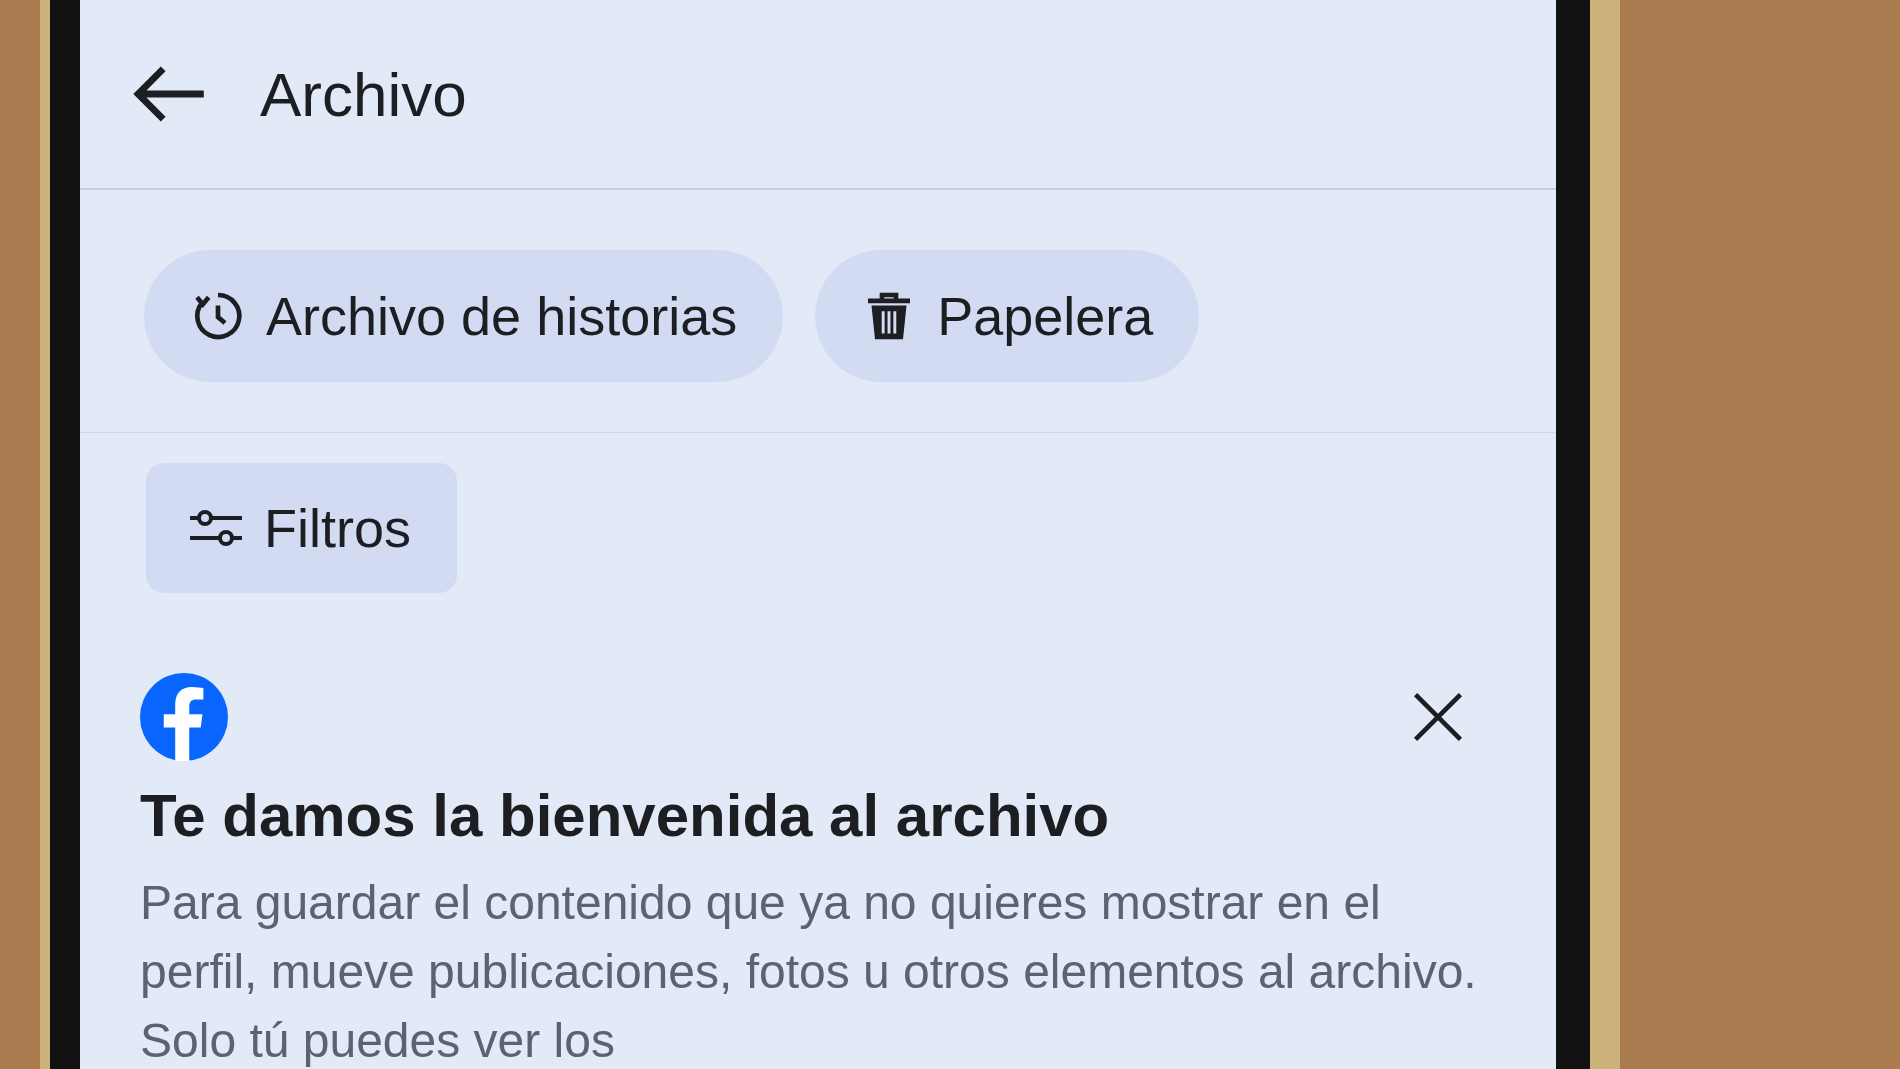 This screenshot has height=1069, width=1900. I want to click on welcome-text: Para guardar el contenido que ya no quieres mostrar en el perfil, mueve publicaciones, fotos u otros elementos al archivo. Solo tú puedes ver los, so click(809, 972).